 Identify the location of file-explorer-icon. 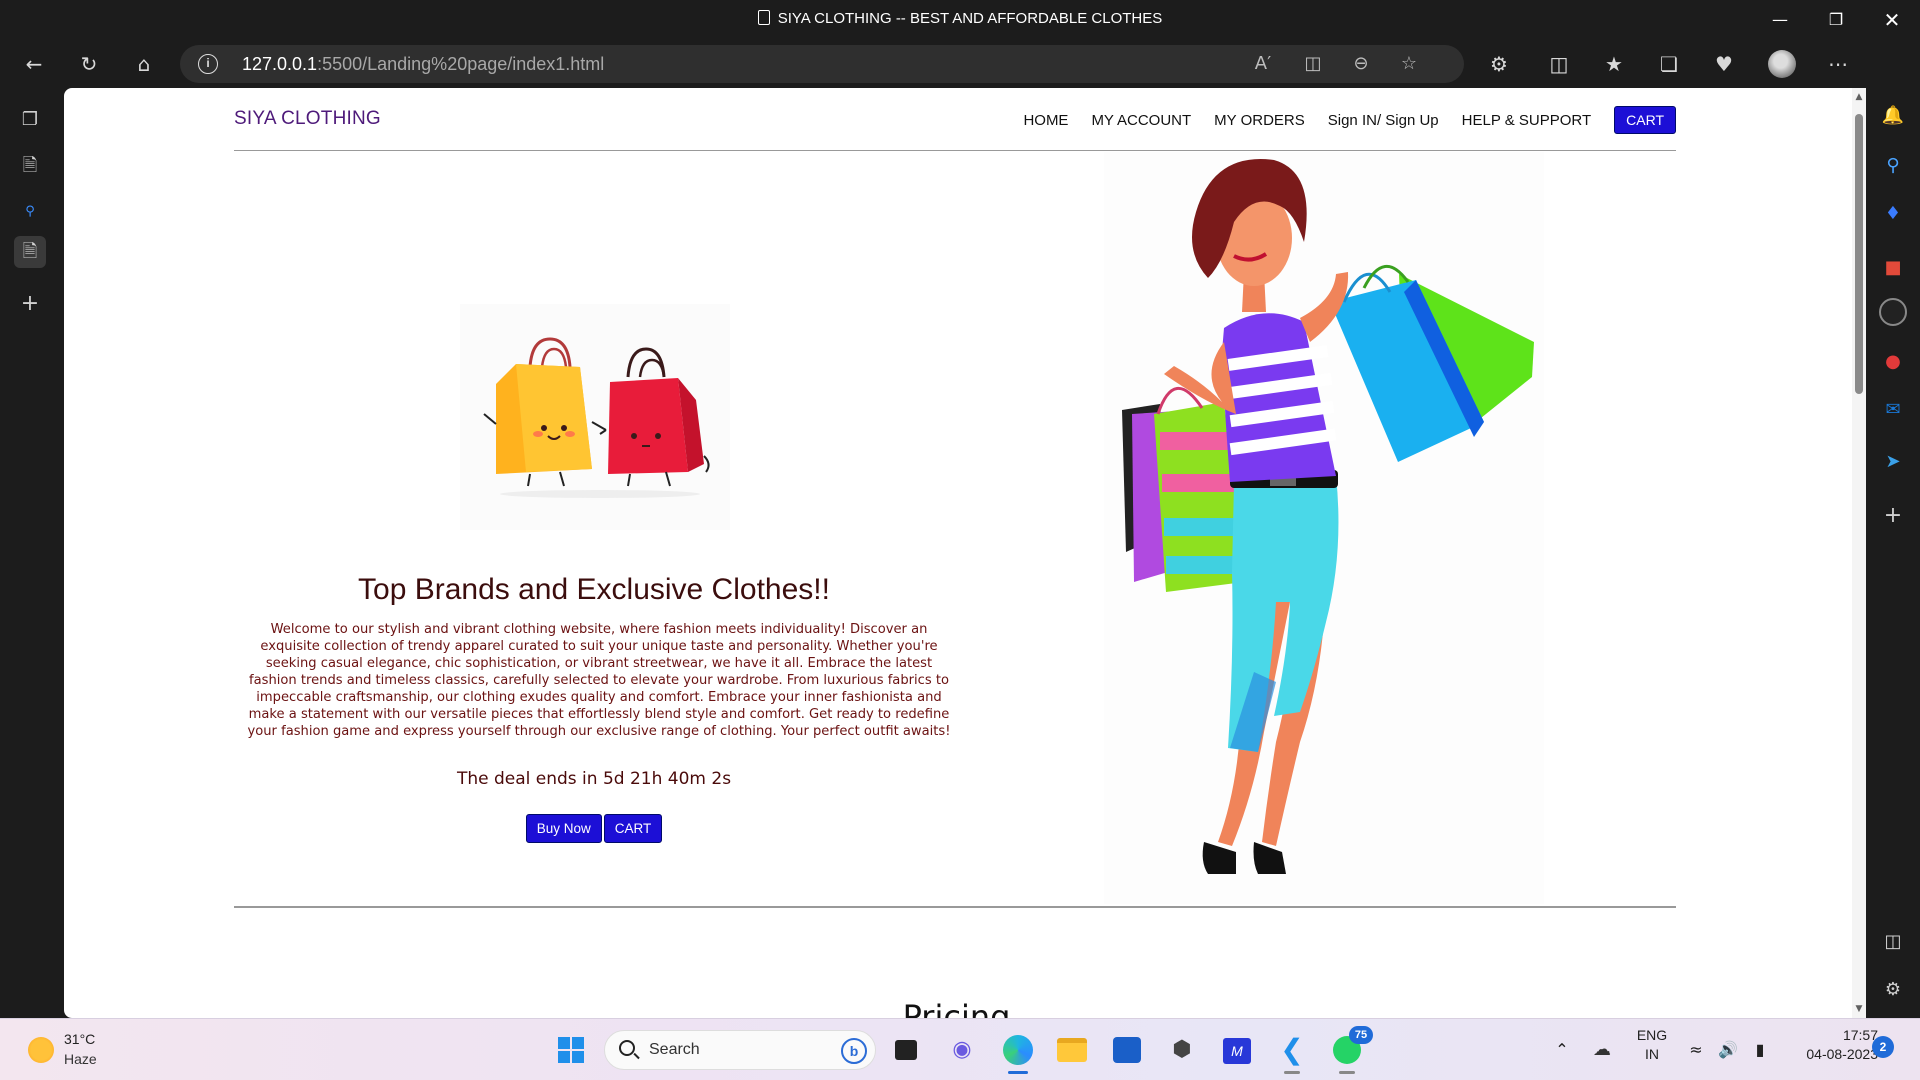
(1072, 1050).